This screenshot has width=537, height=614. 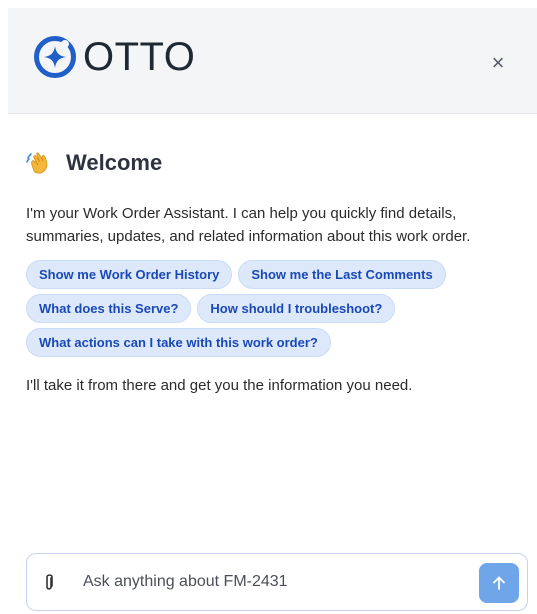 I want to click on suggestion-chip-last-comments: Show me the Last Comments, so click(x=342, y=274).